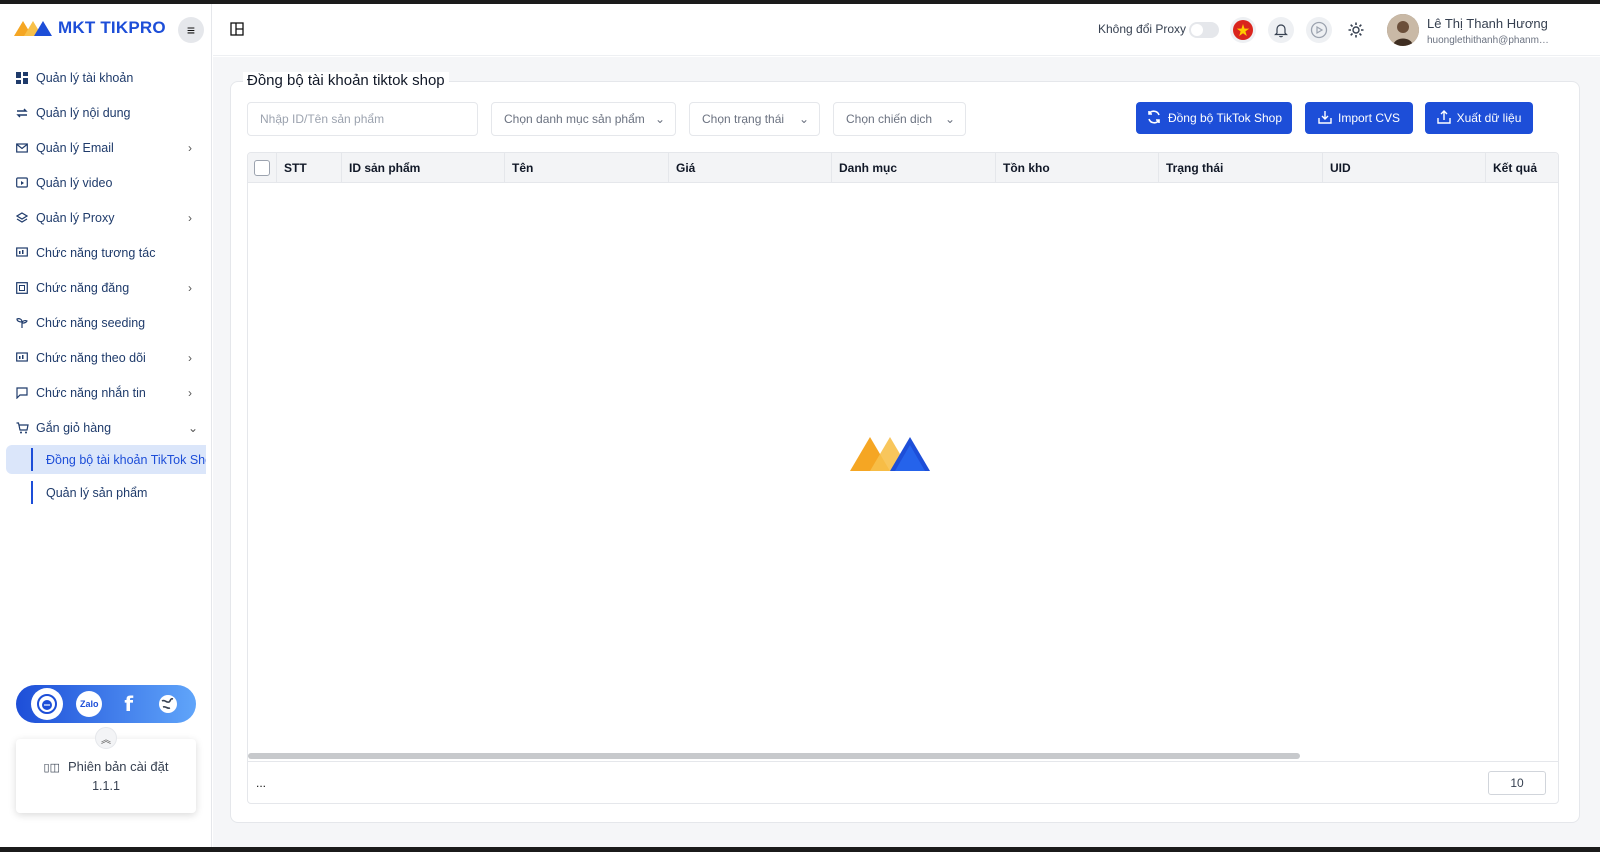 The height and width of the screenshot is (852, 1600). What do you see at coordinates (1225, 118) in the screenshot?
I see `sync-button-label: Đồng bộ TikTok Shop` at bounding box center [1225, 118].